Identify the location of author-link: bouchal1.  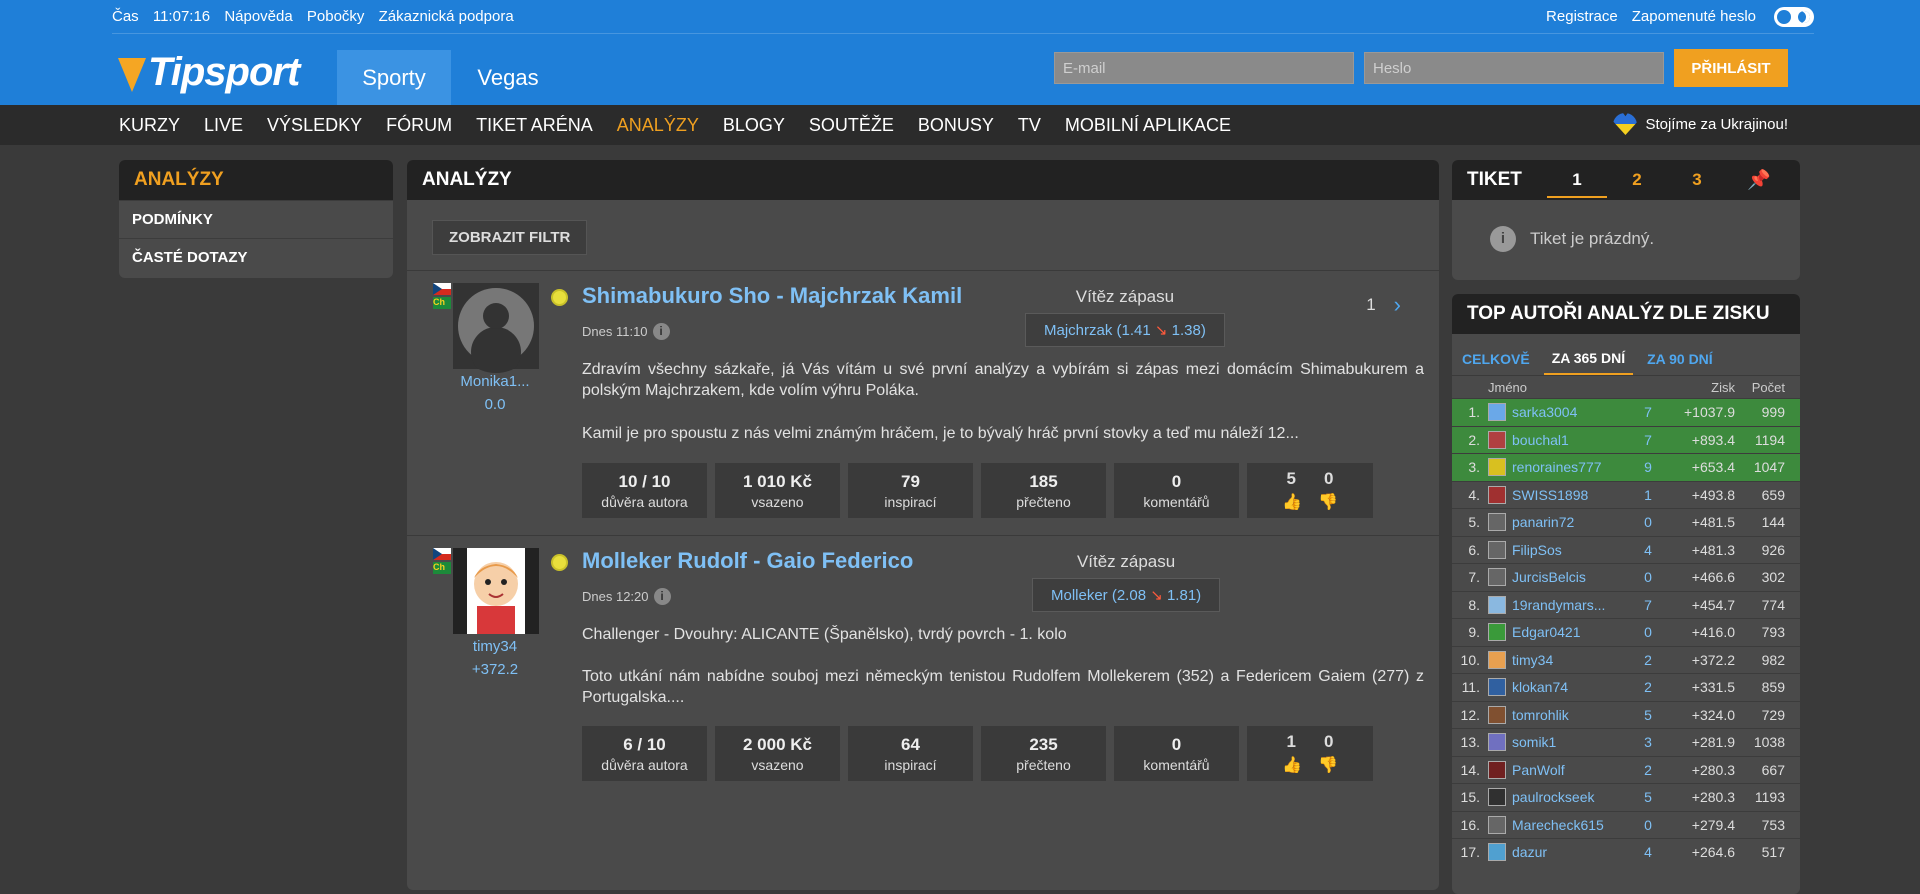
(1560, 439).